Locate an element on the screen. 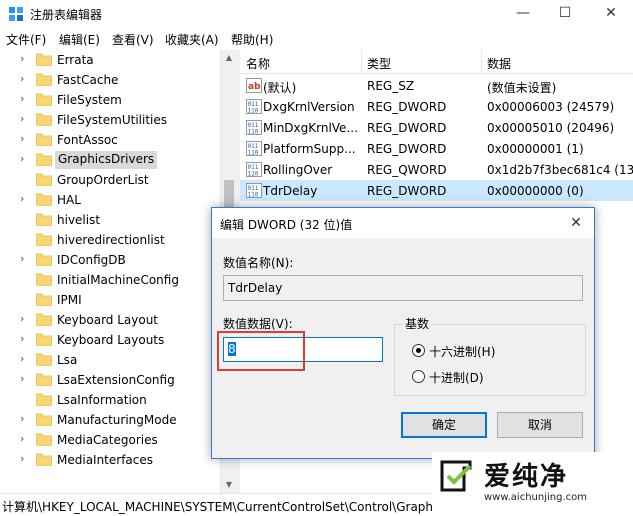  tree-item: › HAL is located at coordinates (110, 200).